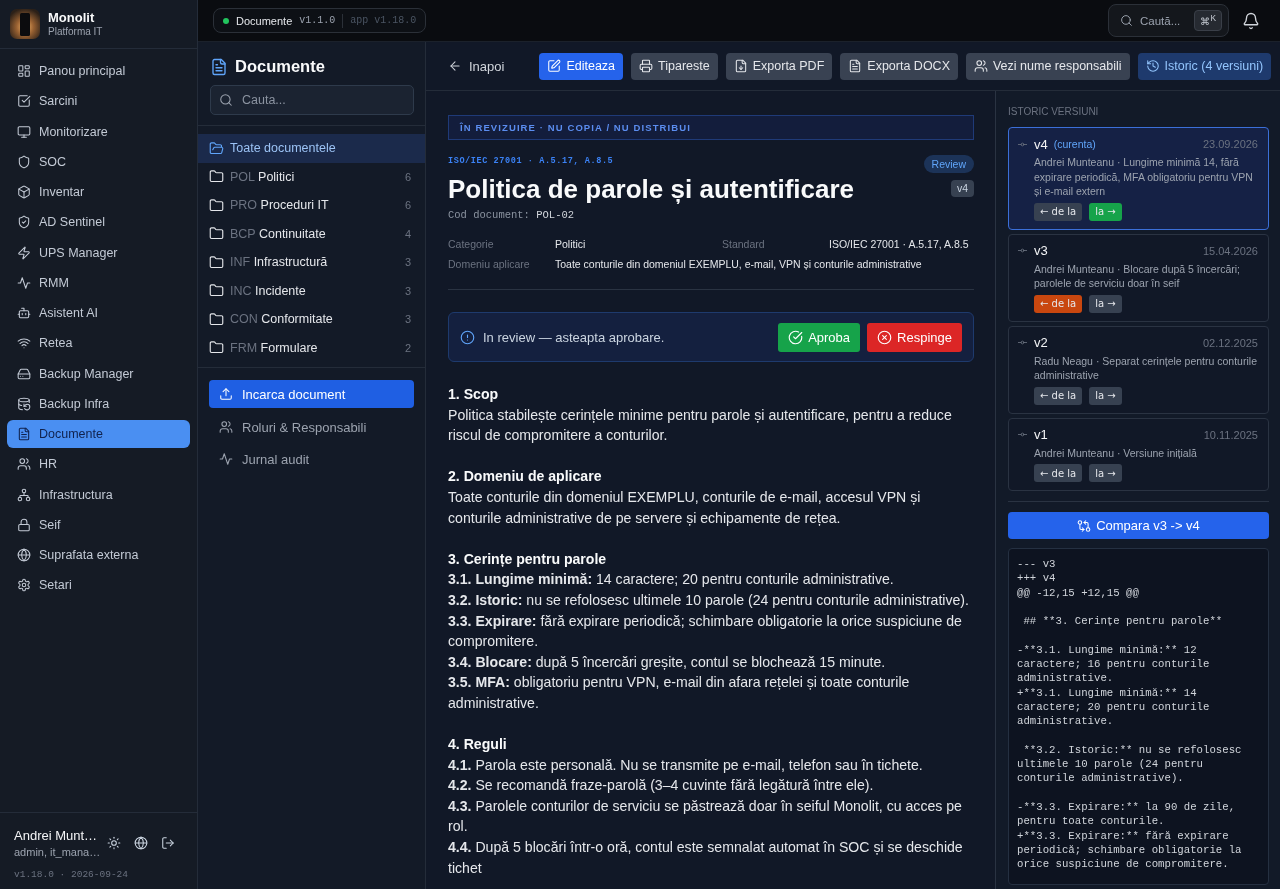 The height and width of the screenshot is (889, 1280). I want to click on nav-item: Panou principal, so click(98, 71).